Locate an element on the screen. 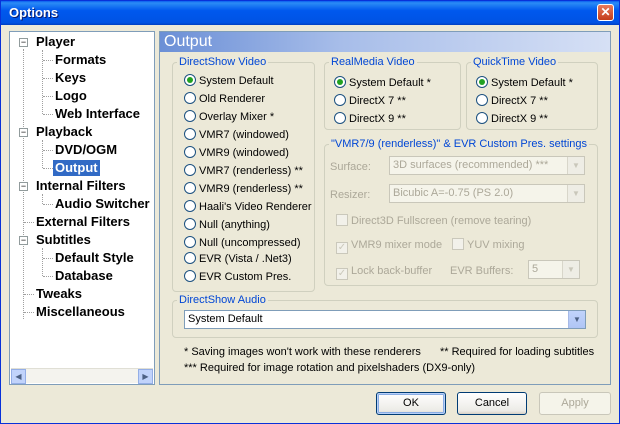 The width and height of the screenshot is (620, 424). tree-horizontal-scrollbar: ◀ ▶ is located at coordinates (82, 376).